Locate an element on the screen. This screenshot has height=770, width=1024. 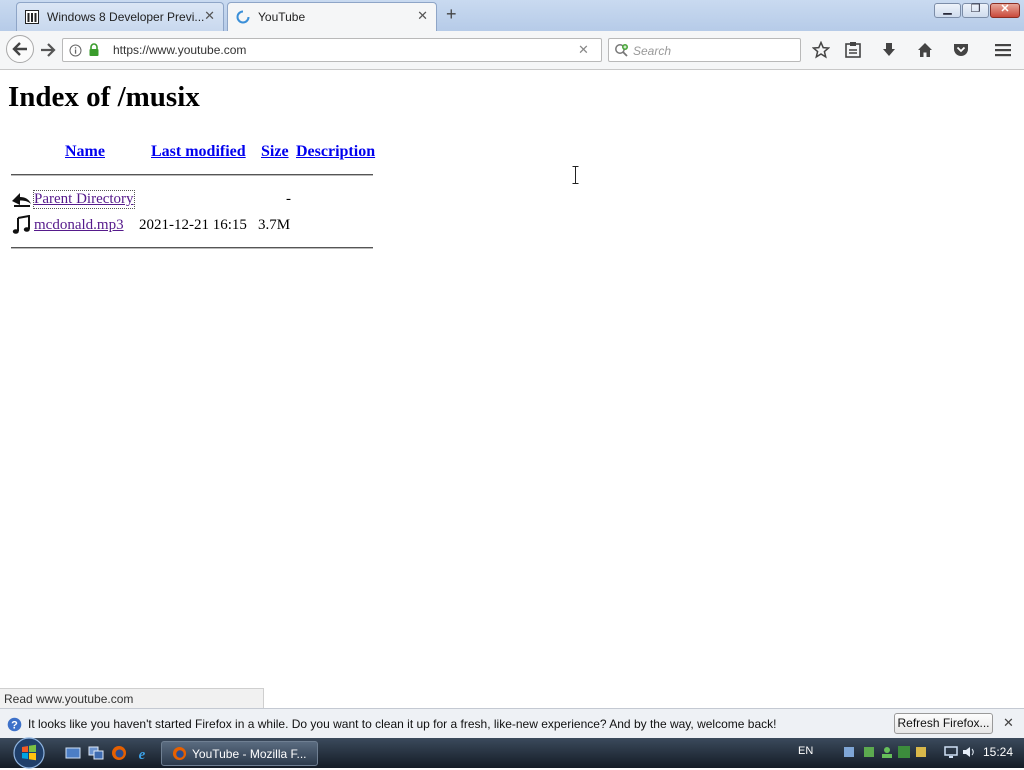
divider-top is located at coordinates (192, 175).